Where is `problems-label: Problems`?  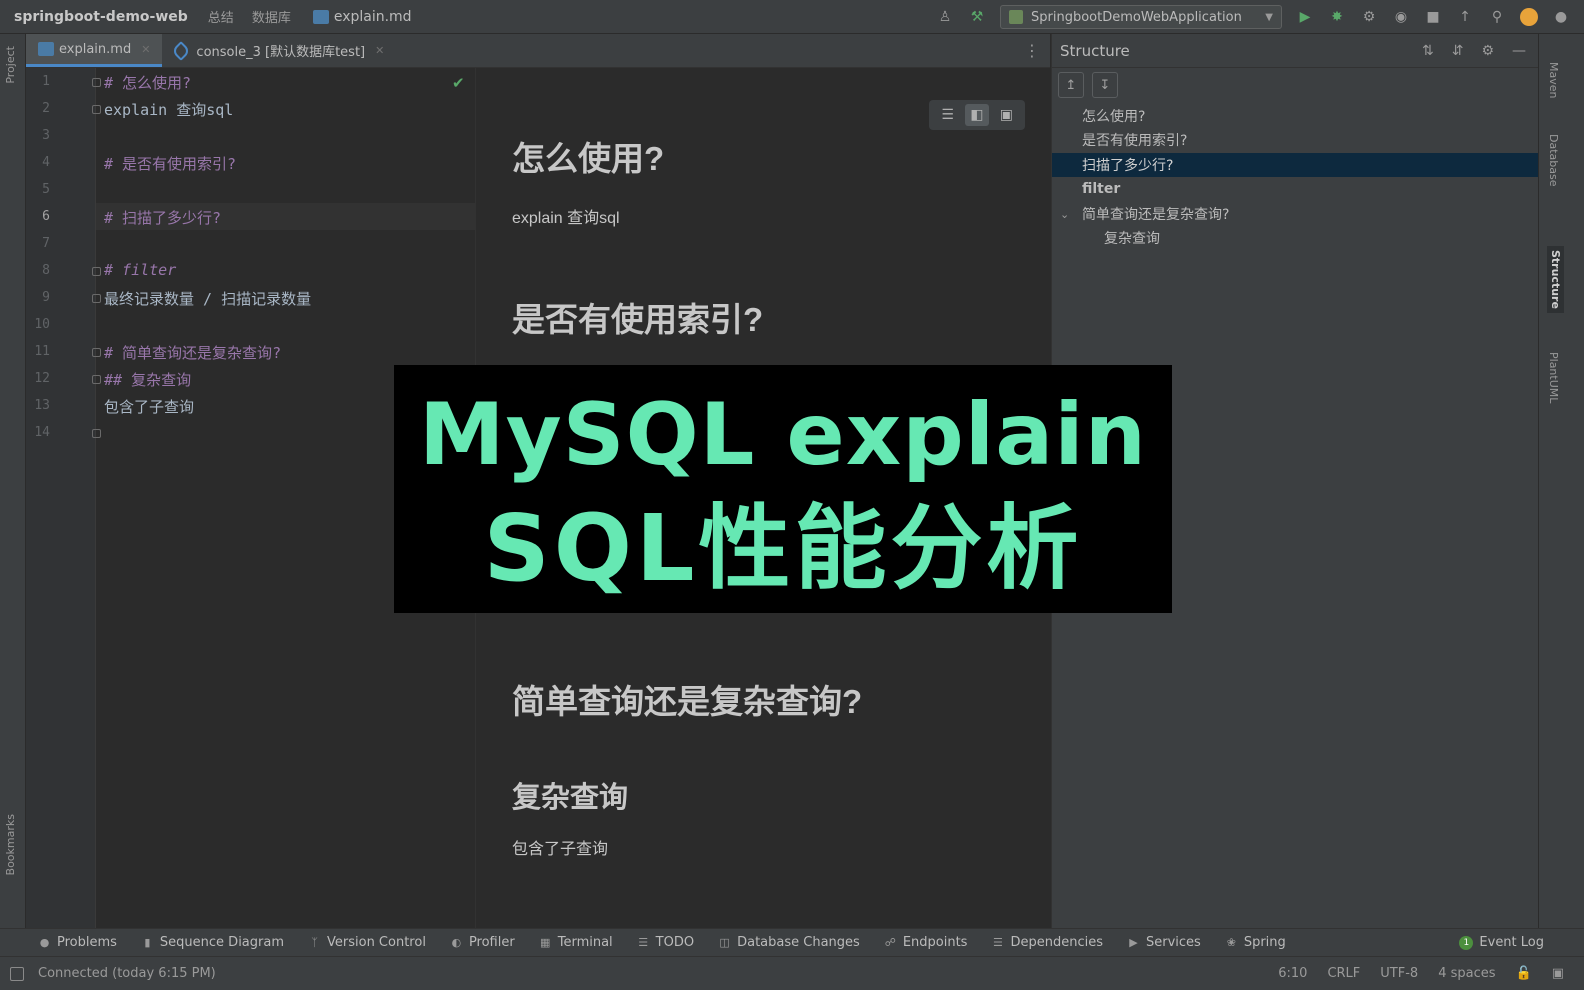 problems-label: Problems is located at coordinates (87, 942).